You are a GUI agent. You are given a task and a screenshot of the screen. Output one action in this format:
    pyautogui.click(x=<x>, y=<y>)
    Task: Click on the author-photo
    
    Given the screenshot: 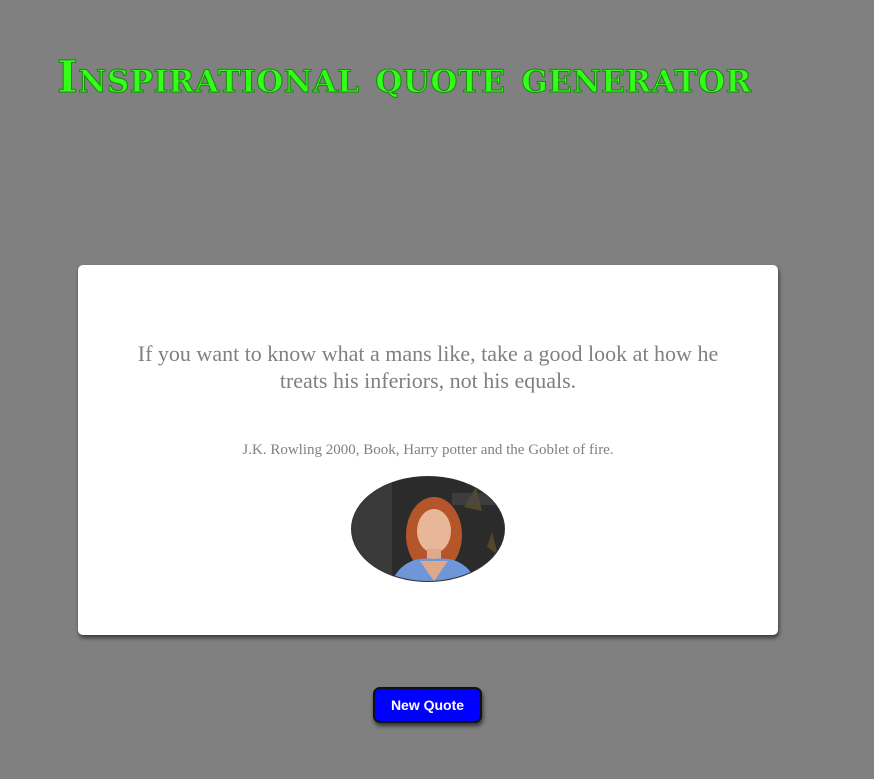 What is the action you would take?
    pyautogui.click(x=428, y=529)
    